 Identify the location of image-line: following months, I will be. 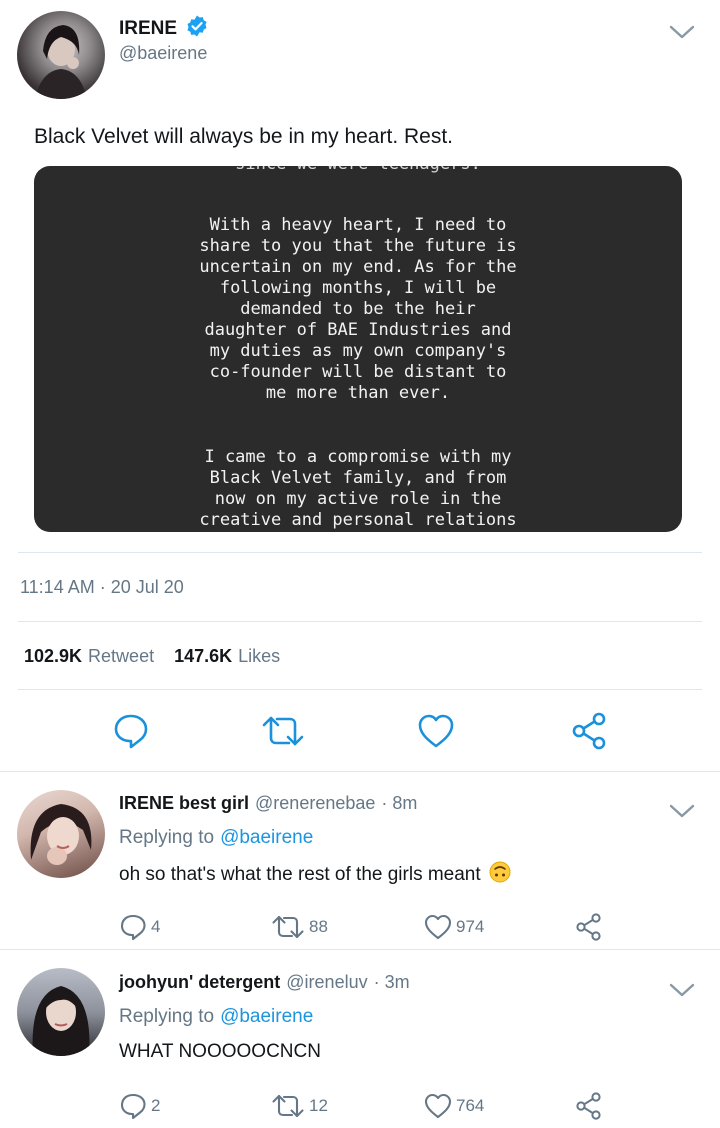
(358, 288).